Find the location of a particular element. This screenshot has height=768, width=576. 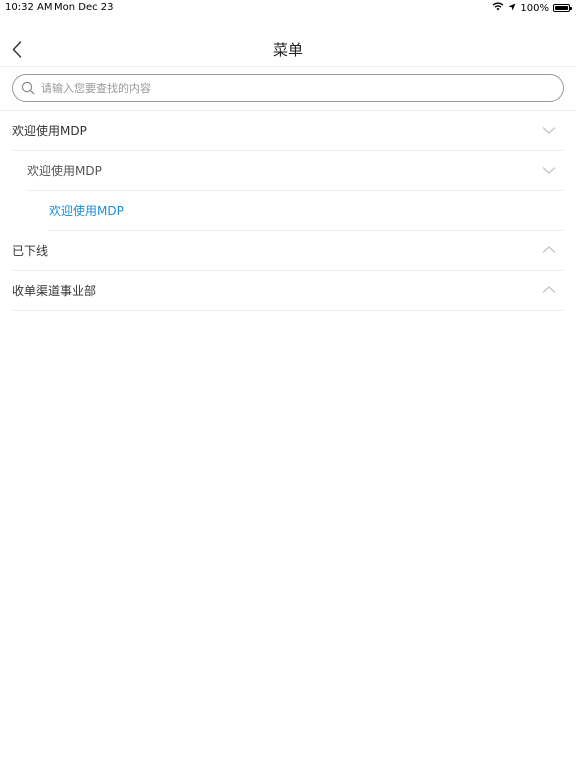

status-right: 100% is located at coordinates (532, 8).